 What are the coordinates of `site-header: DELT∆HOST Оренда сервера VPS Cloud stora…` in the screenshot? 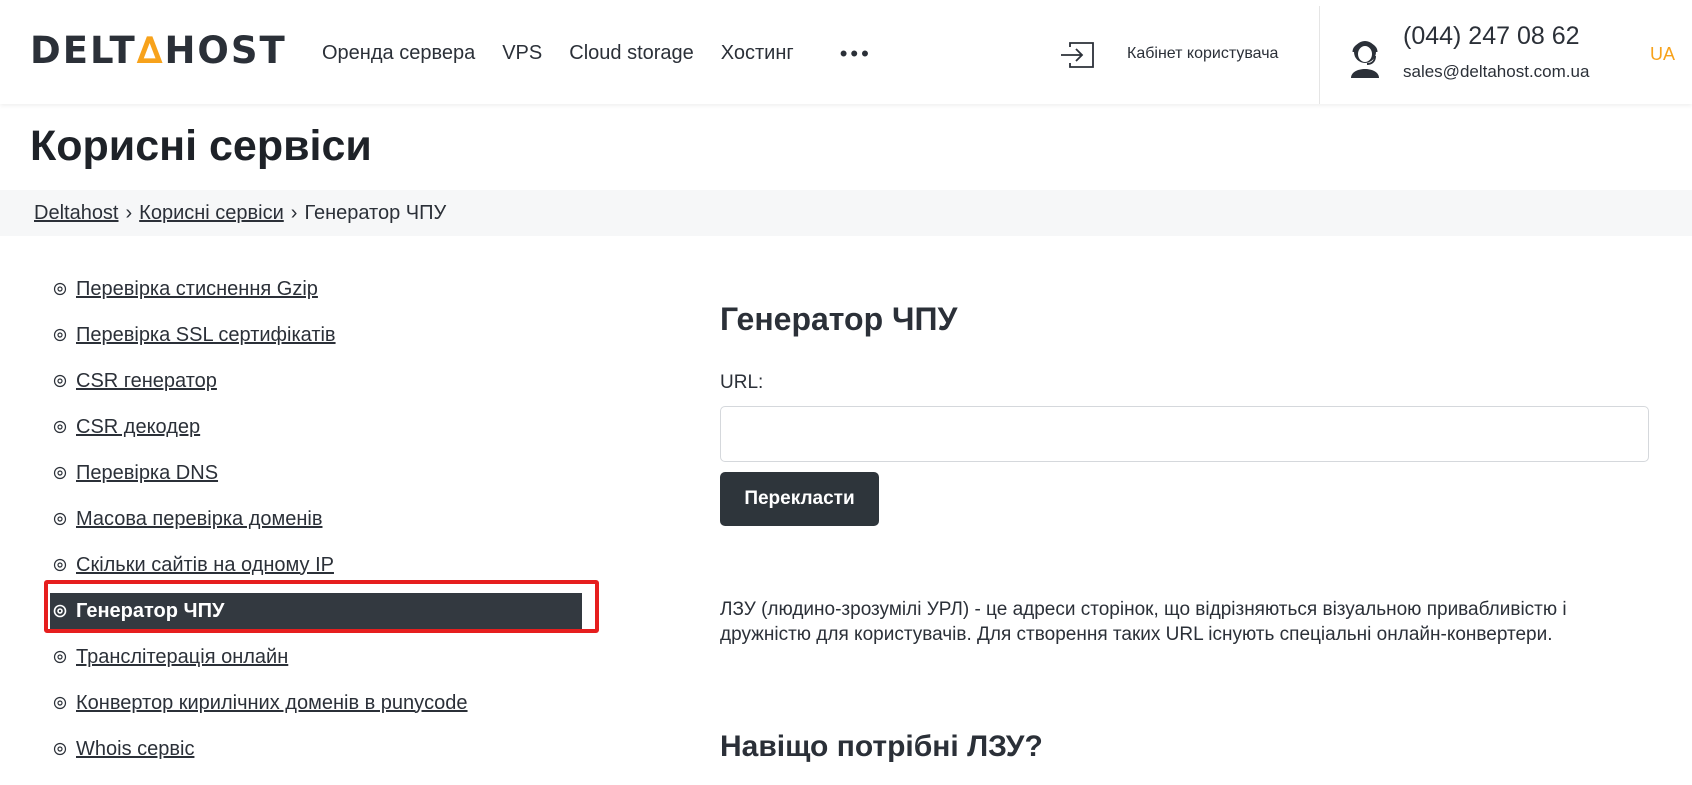 It's located at (846, 52).